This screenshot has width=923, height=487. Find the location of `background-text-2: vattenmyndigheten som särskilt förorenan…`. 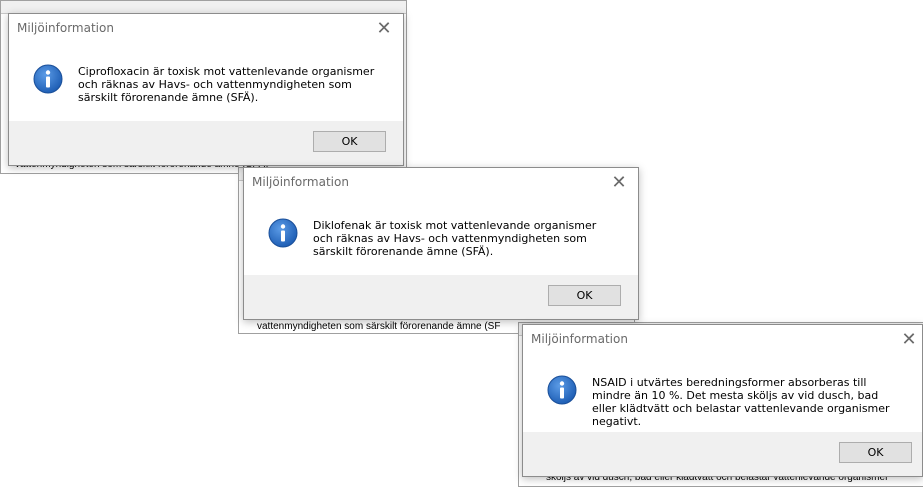

background-text-2: vattenmyndigheten som särskilt förorenan… is located at coordinates (379, 326).